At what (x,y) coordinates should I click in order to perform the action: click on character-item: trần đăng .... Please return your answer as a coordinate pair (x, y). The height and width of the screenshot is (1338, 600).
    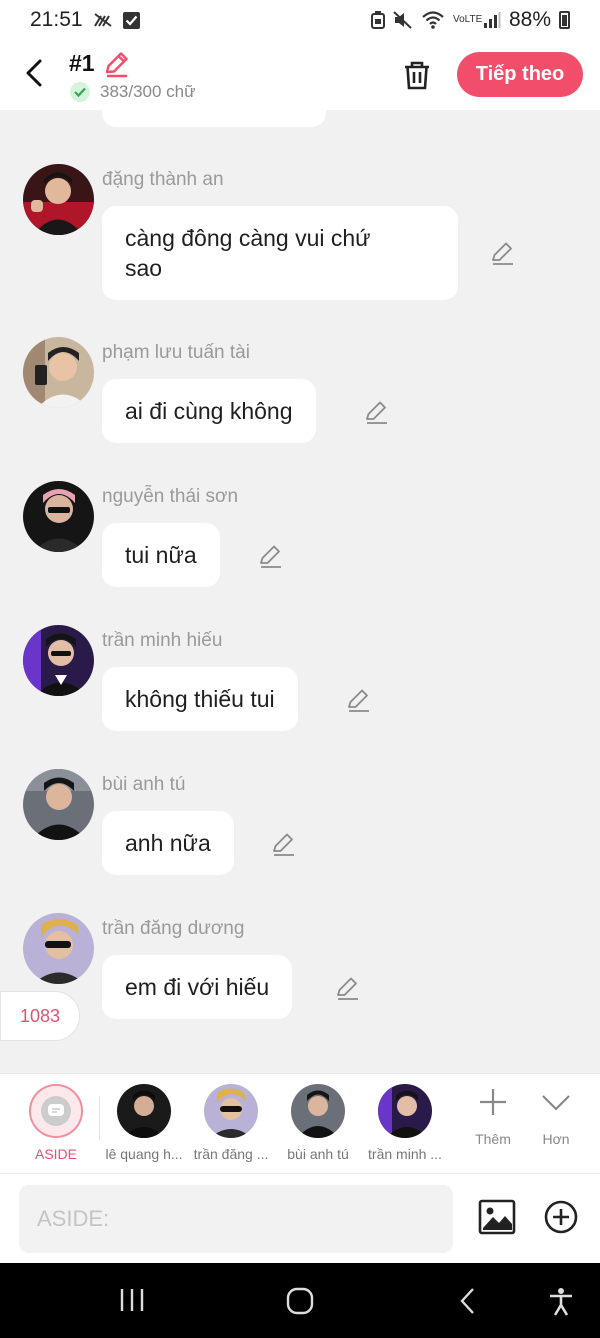
    Looking at the image, I should click on (231, 1123).